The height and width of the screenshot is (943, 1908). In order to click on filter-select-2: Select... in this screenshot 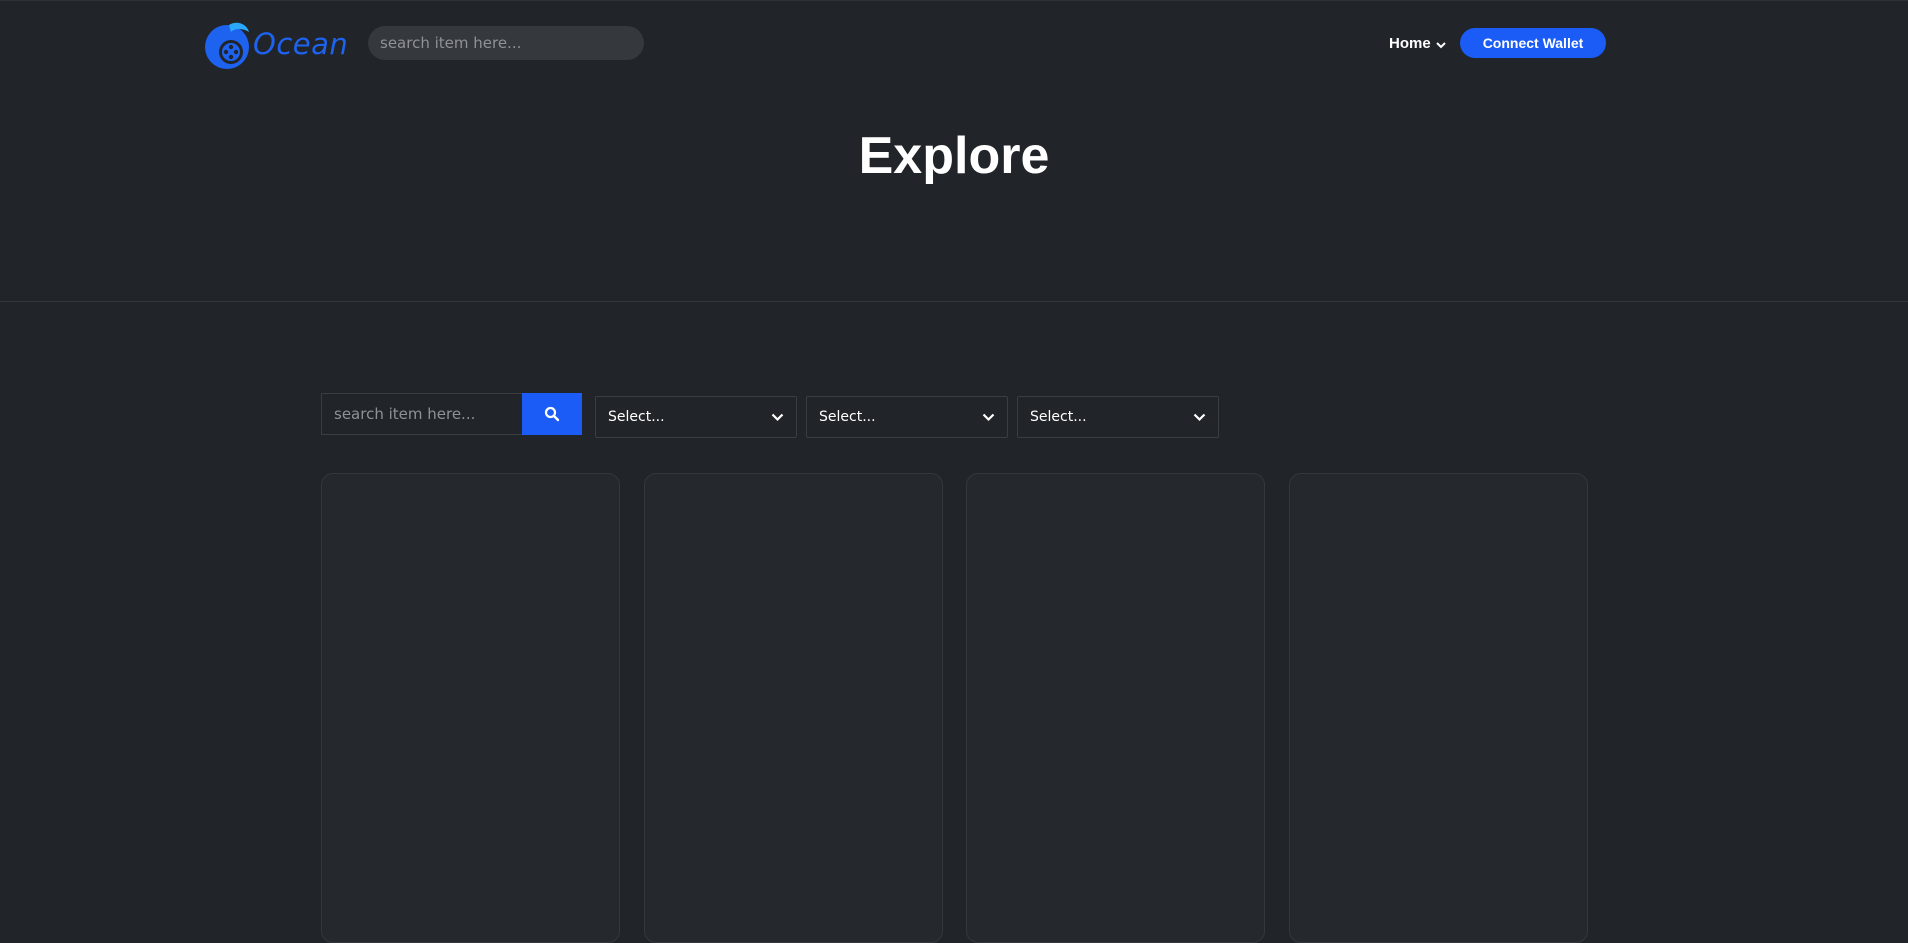, I will do `click(907, 417)`.